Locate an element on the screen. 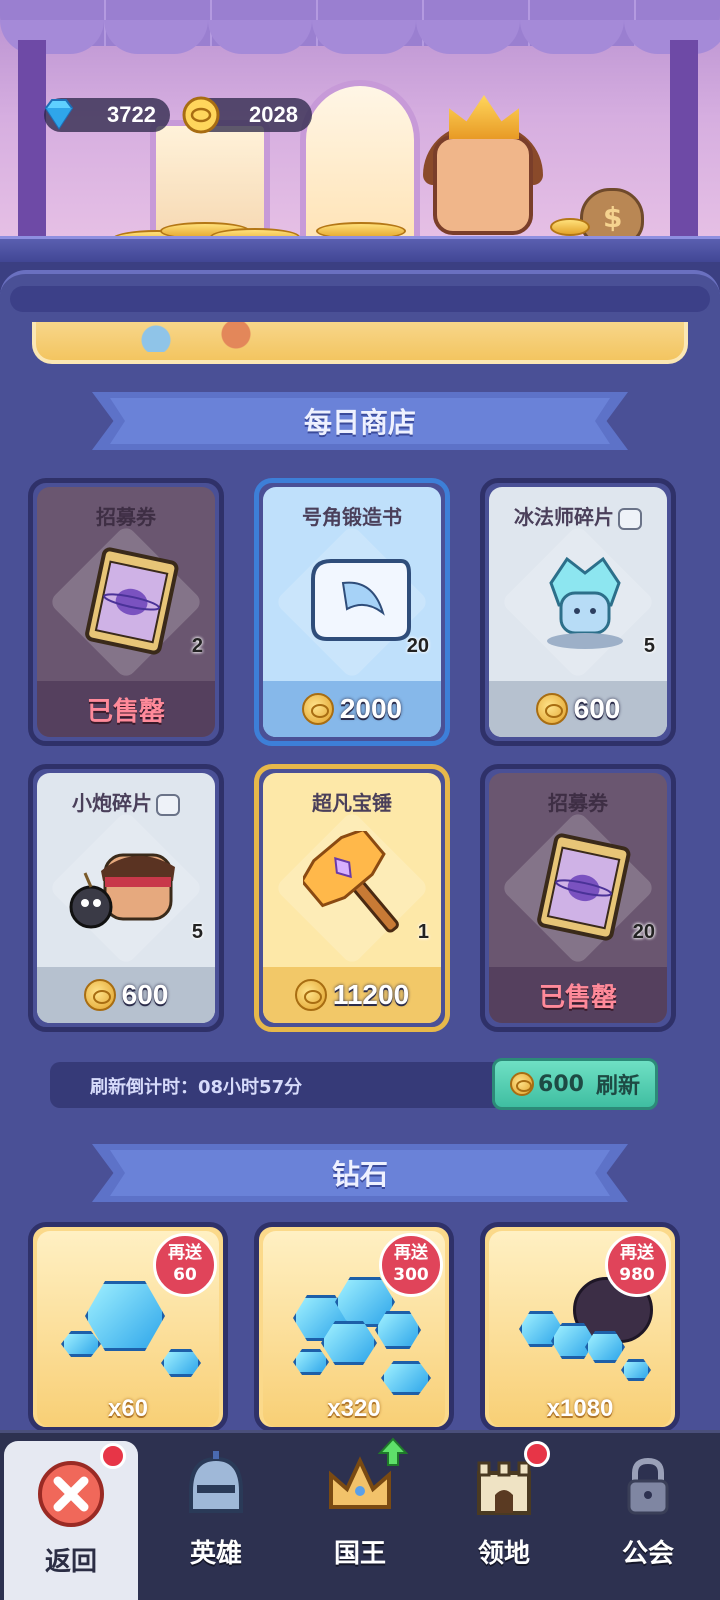  nav-label: 公会 is located at coordinates (647, 1554).